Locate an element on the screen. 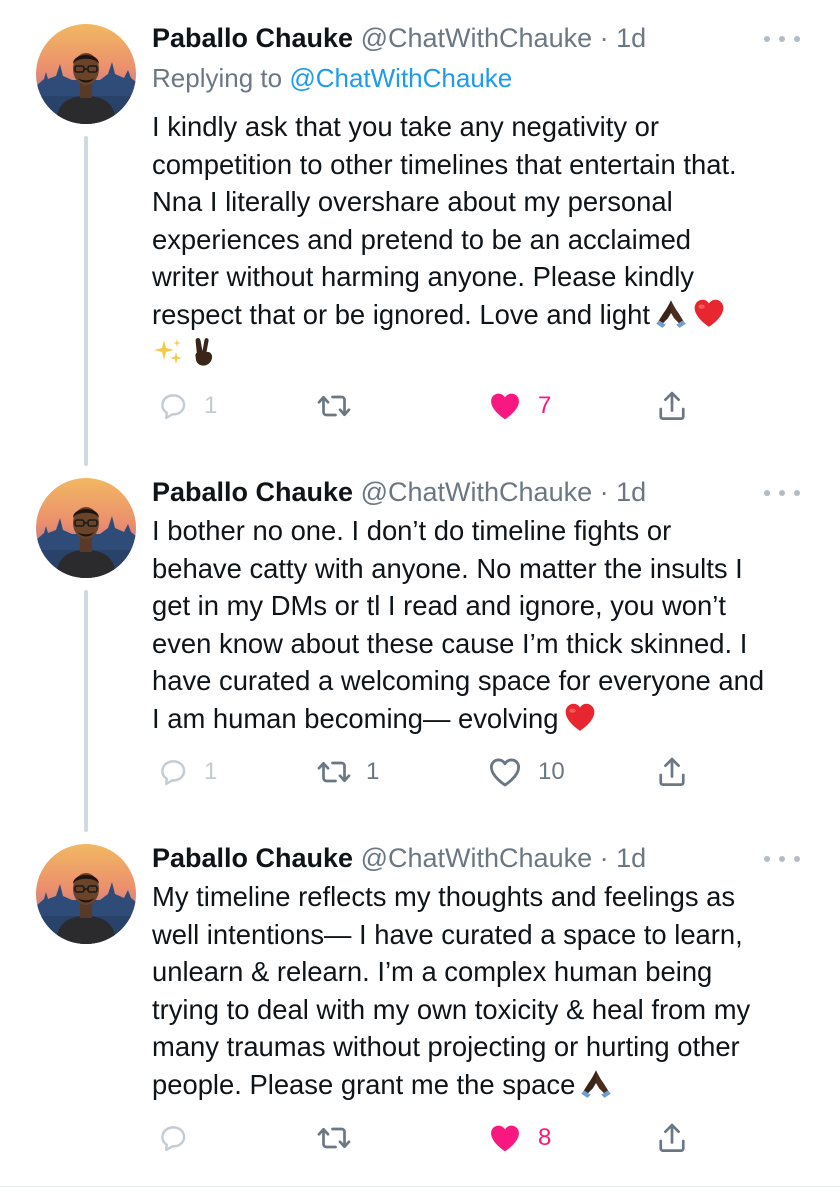 This screenshot has width=840, height=1200. replying-mention-link: @ChatWithChauke is located at coordinates (400, 78).